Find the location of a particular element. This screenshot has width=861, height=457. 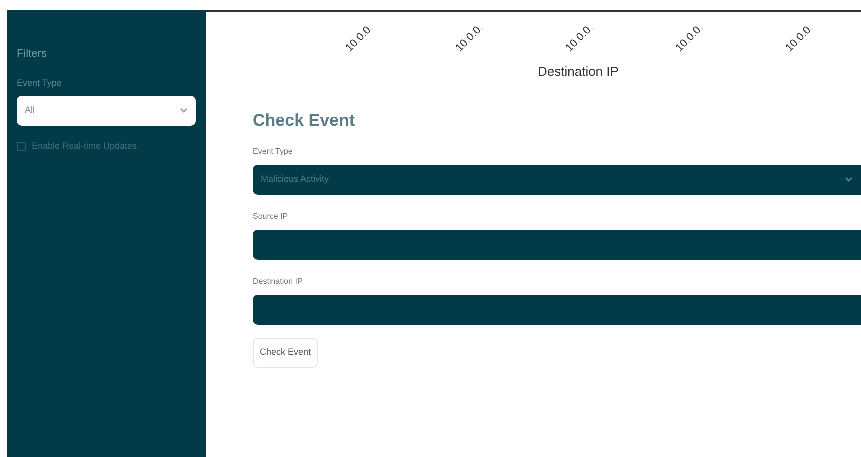

sidebar-title: Filters is located at coordinates (32, 54).